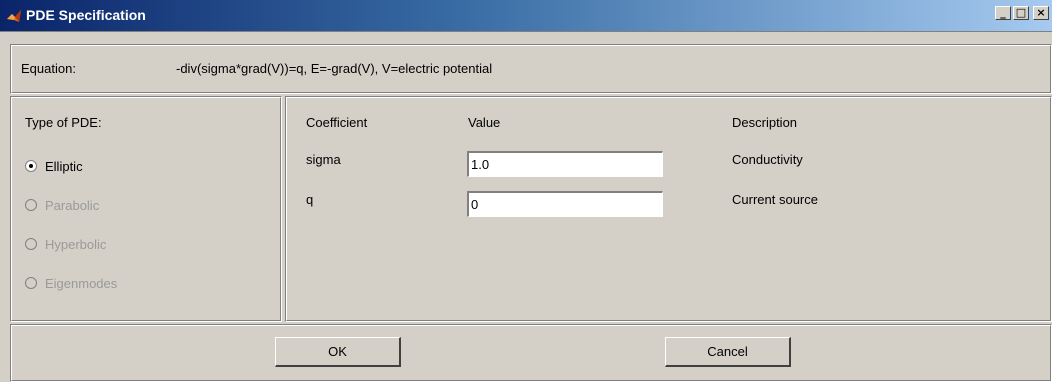 This screenshot has height=382, width=1052. Describe the element at coordinates (1041, 13) in the screenshot. I see `close-button: ×` at that location.